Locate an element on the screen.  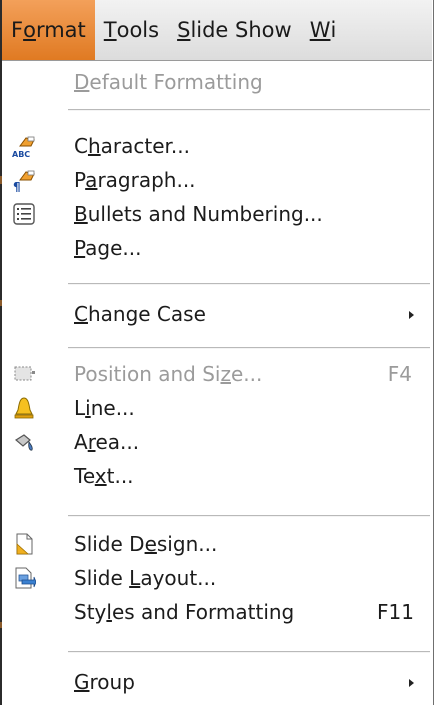
menu-tools: Tools is located at coordinates (131, 30).